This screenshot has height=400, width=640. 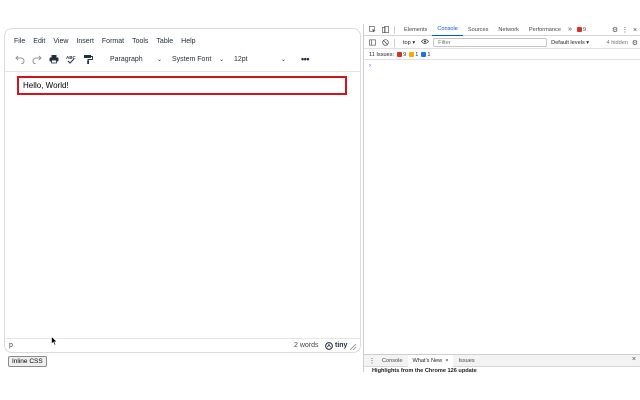 What do you see at coordinates (182, 85) in the screenshot?
I see `content-paragraph: Hello, World!` at bounding box center [182, 85].